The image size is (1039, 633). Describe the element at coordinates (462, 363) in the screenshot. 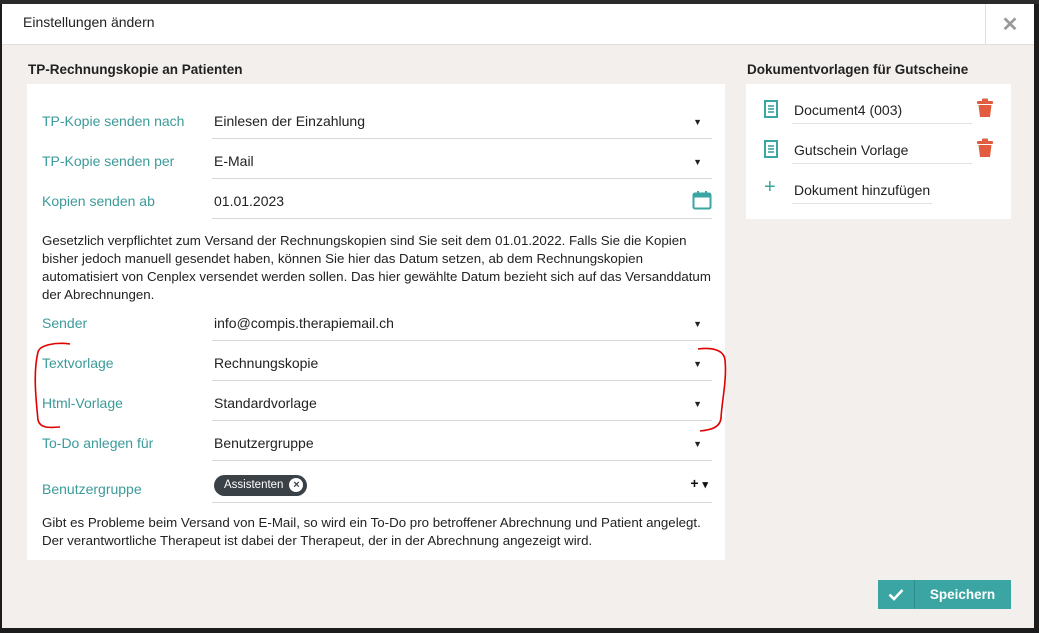

I see `text-template-select: Rechnungskopie ▼` at that location.